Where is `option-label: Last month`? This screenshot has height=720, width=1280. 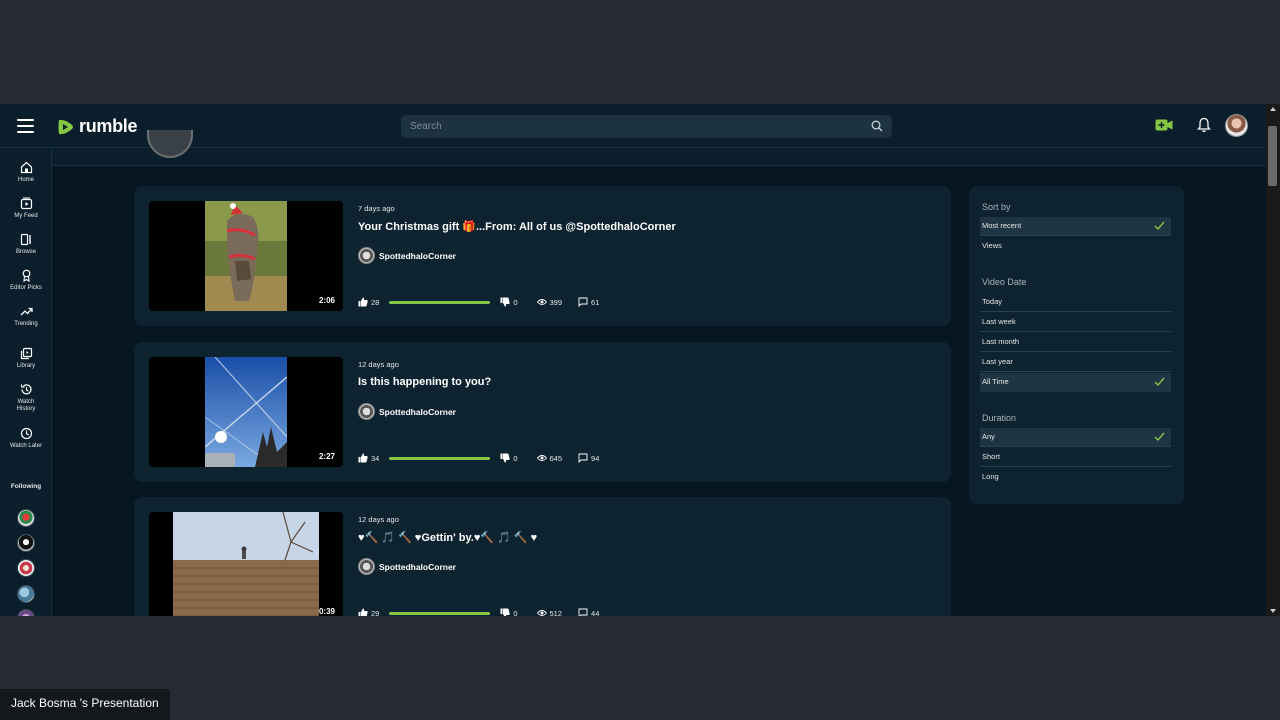 option-label: Last month is located at coordinates (1001, 341).